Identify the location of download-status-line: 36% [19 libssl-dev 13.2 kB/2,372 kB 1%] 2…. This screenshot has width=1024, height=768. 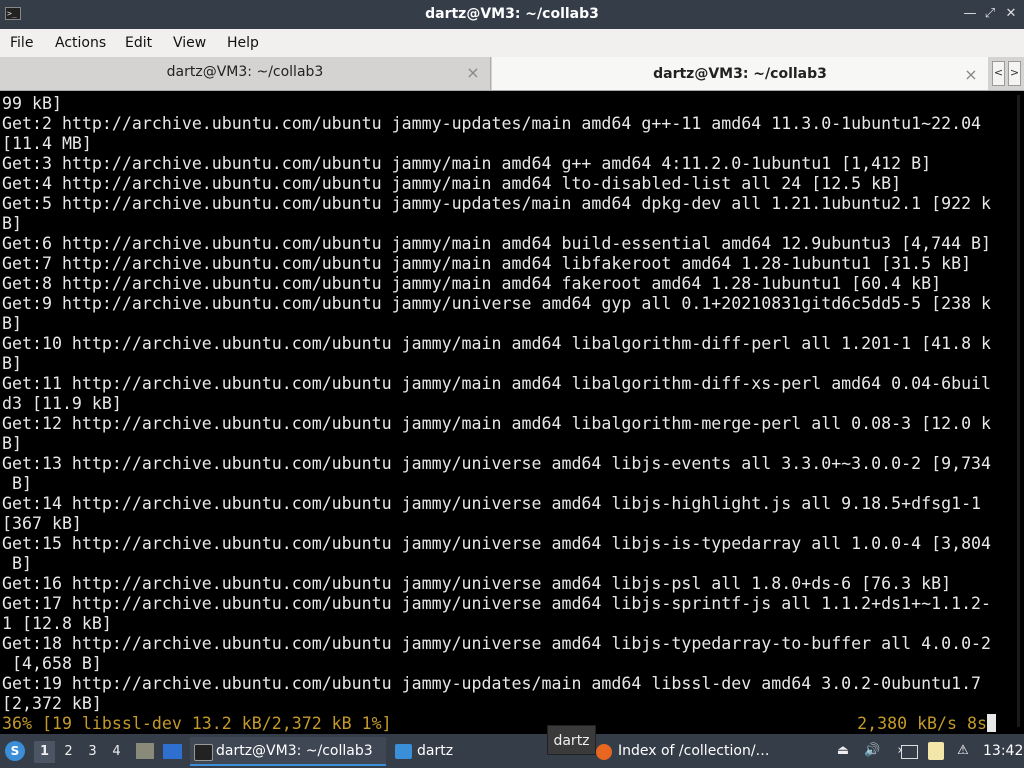
(499, 724).